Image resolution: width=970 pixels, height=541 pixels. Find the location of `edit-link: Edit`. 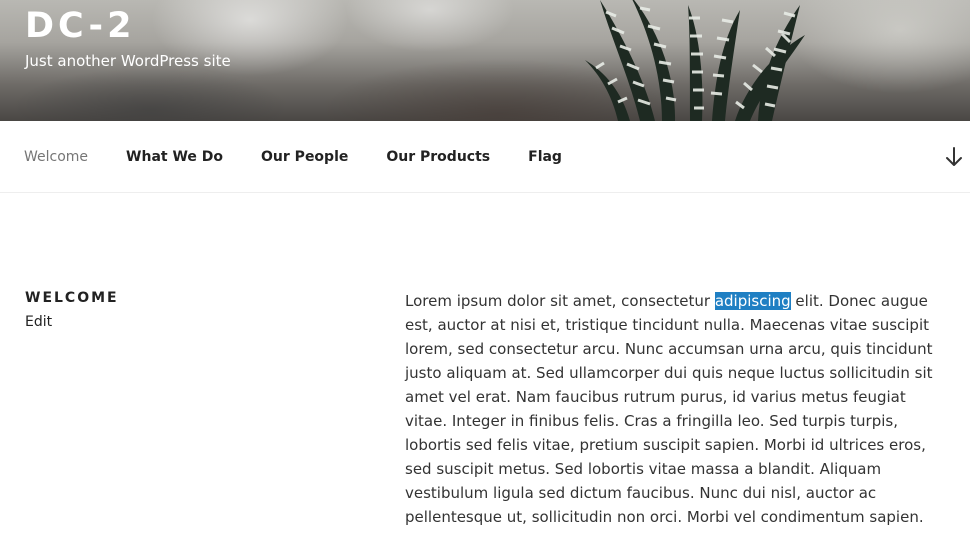

edit-link: Edit is located at coordinates (38, 322).